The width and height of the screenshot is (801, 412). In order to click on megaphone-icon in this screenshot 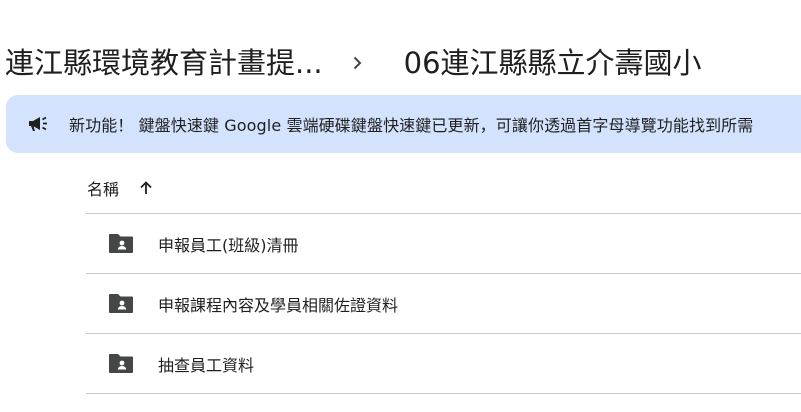, I will do `click(38, 124)`.